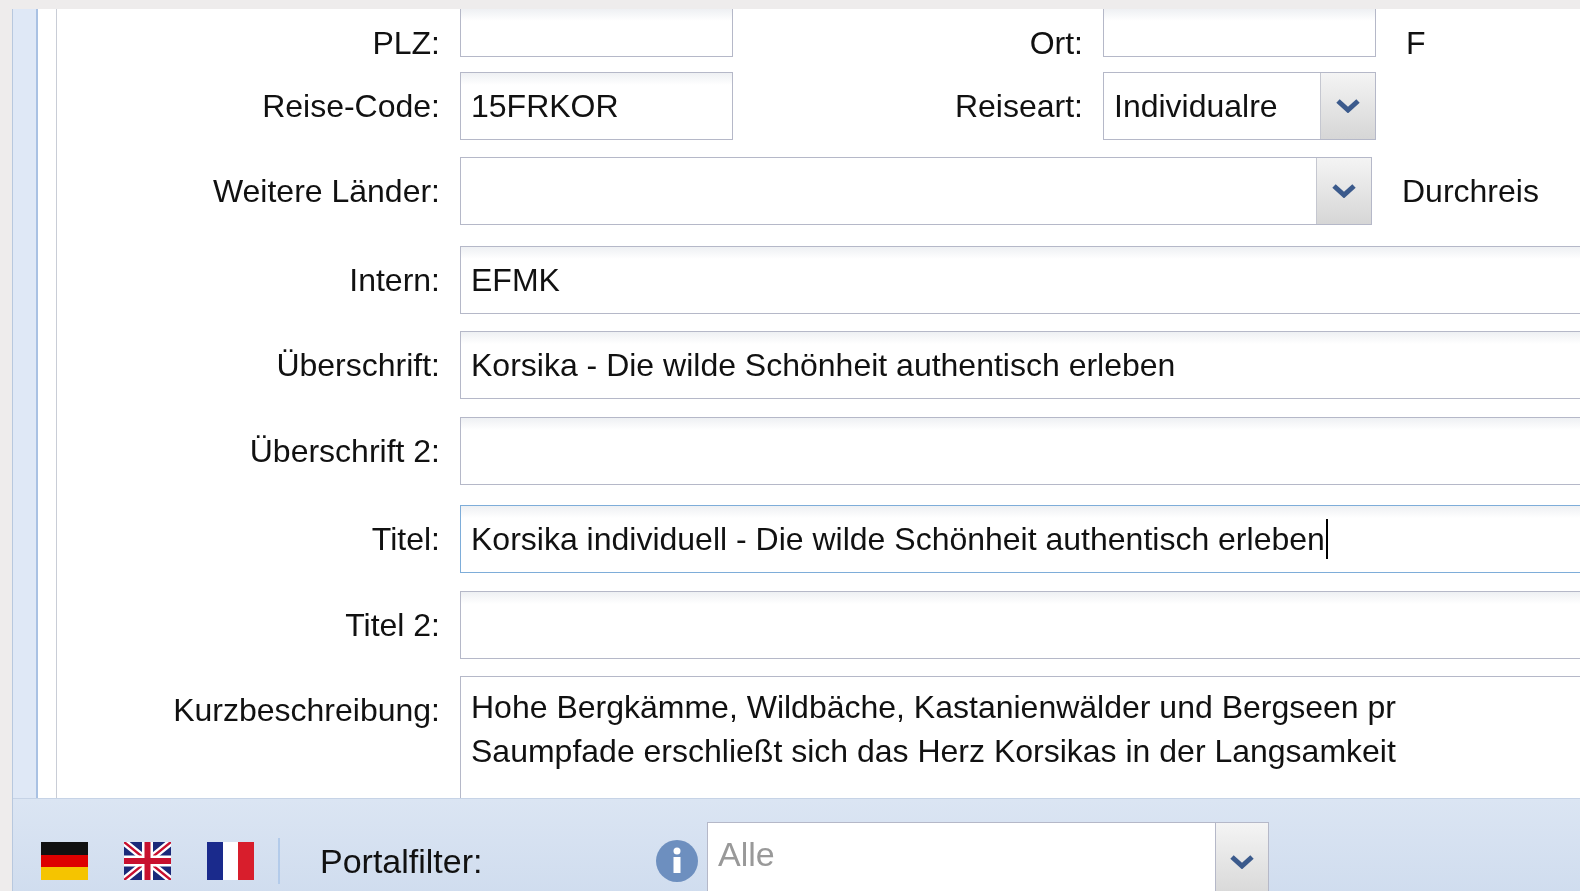  What do you see at coordinates (1018, 106) in the screenshot?
I see `field-label: Reiseart:` at bounding box center [1018, 106].